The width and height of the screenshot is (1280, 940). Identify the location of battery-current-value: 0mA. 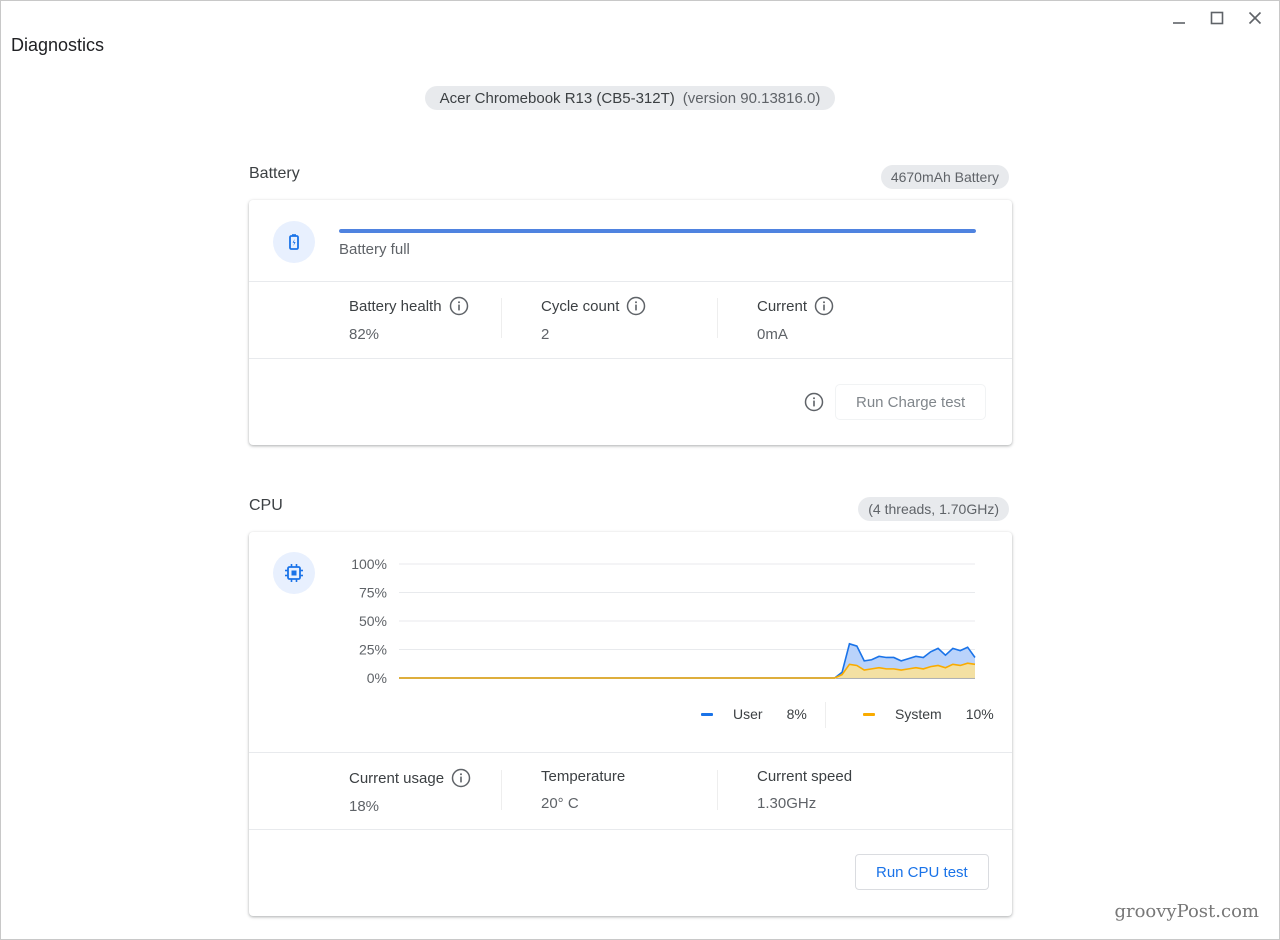
(772, 334).